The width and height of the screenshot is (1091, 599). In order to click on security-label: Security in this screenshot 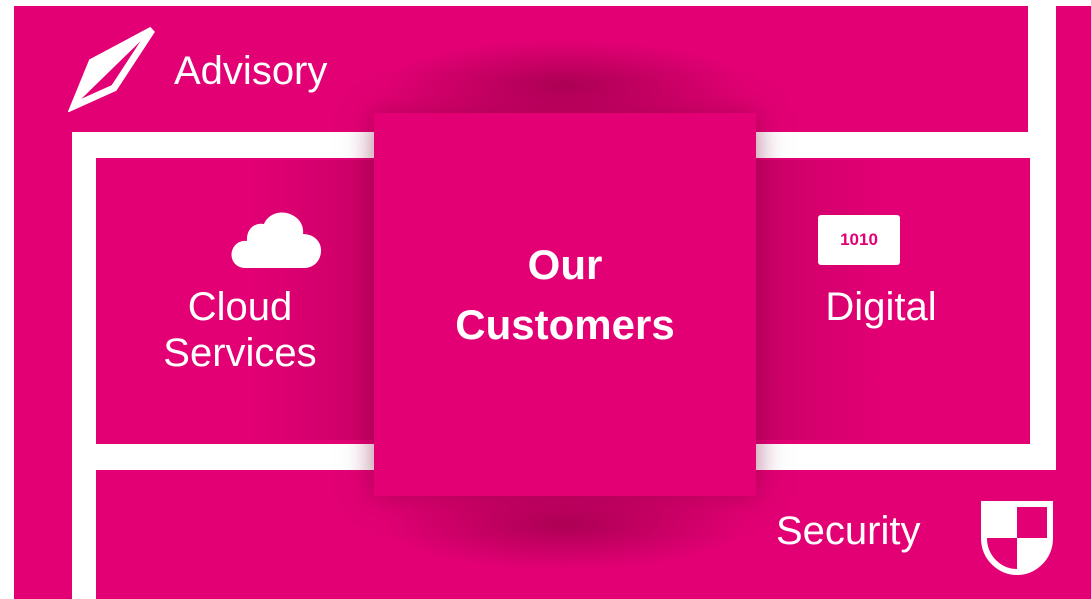, I will do `click(848, 531)`.